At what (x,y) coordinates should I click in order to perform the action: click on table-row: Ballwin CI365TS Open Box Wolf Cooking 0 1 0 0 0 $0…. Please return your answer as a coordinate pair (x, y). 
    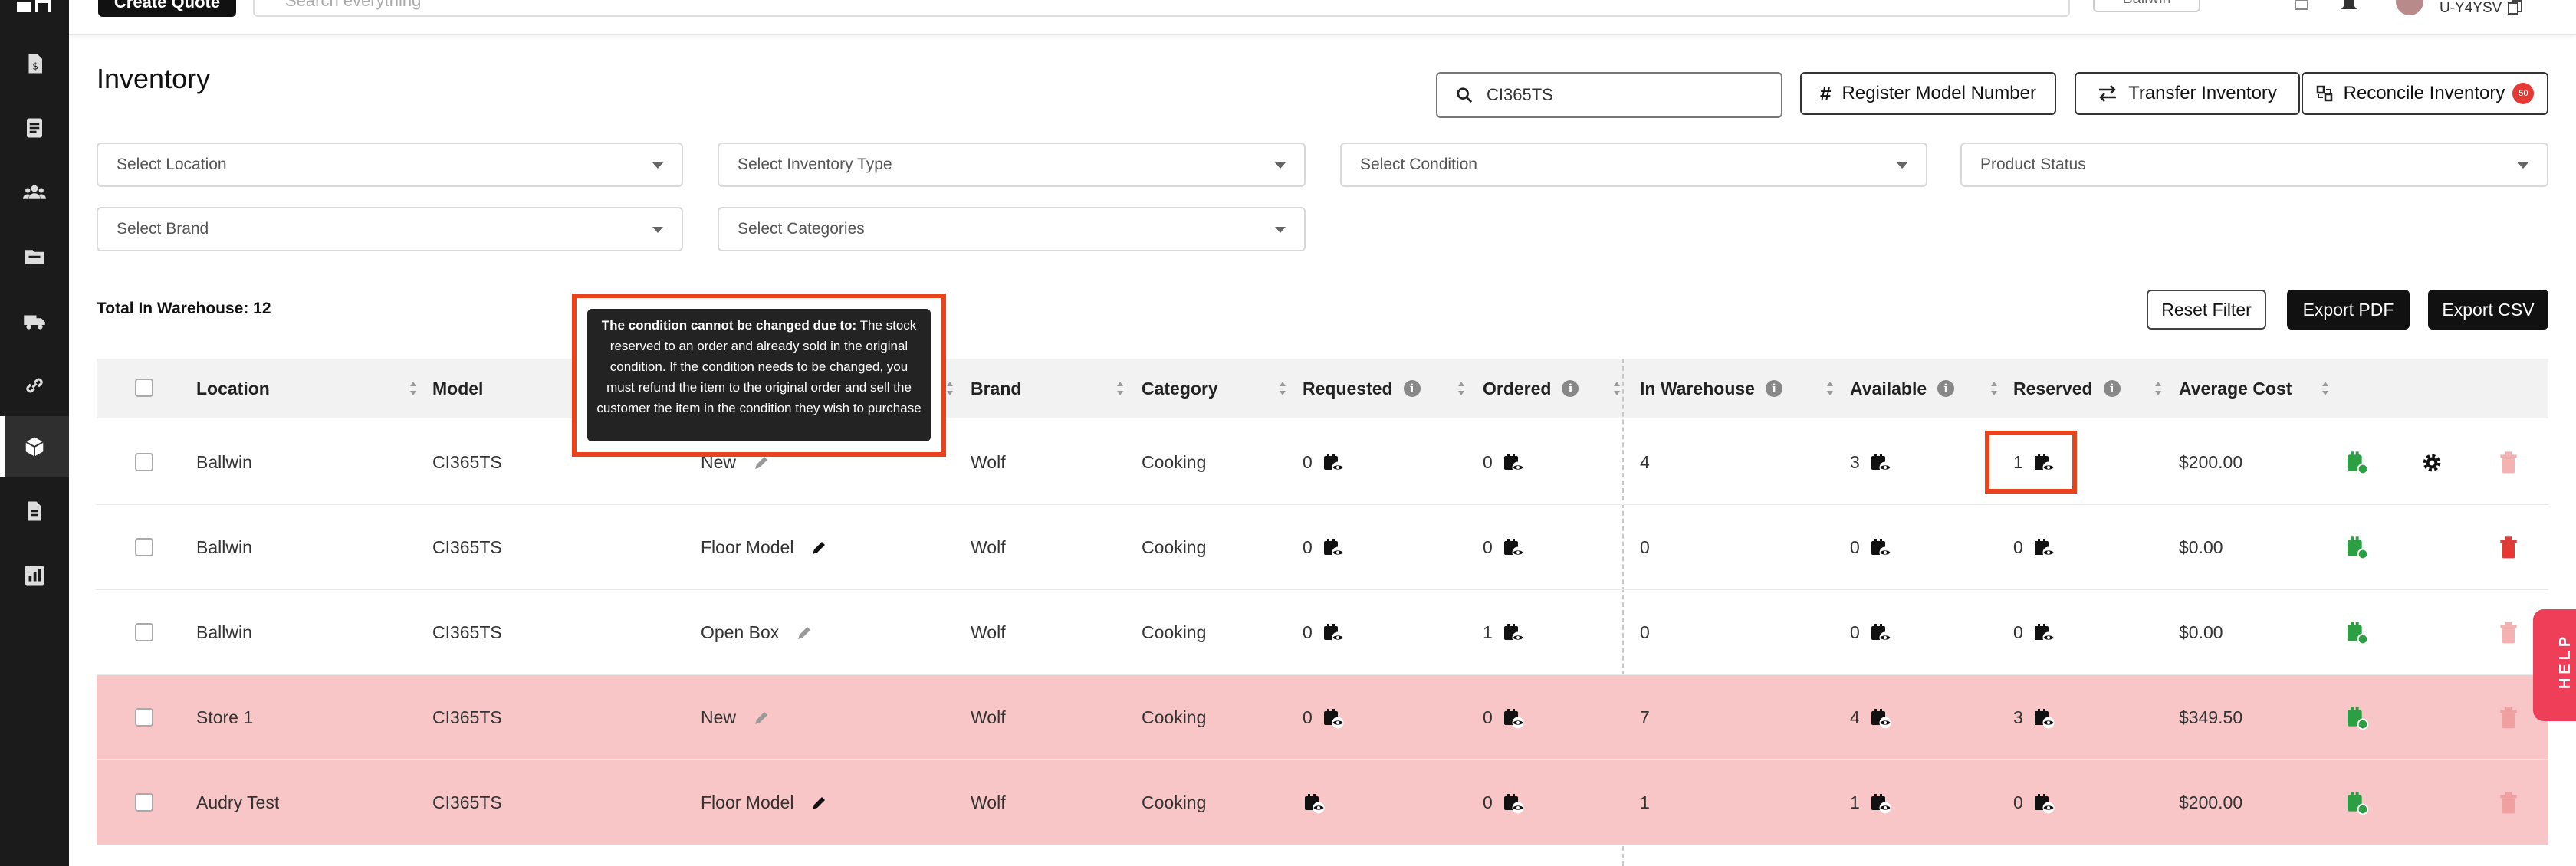
    Looking at the image, I should click on (1322, 632).